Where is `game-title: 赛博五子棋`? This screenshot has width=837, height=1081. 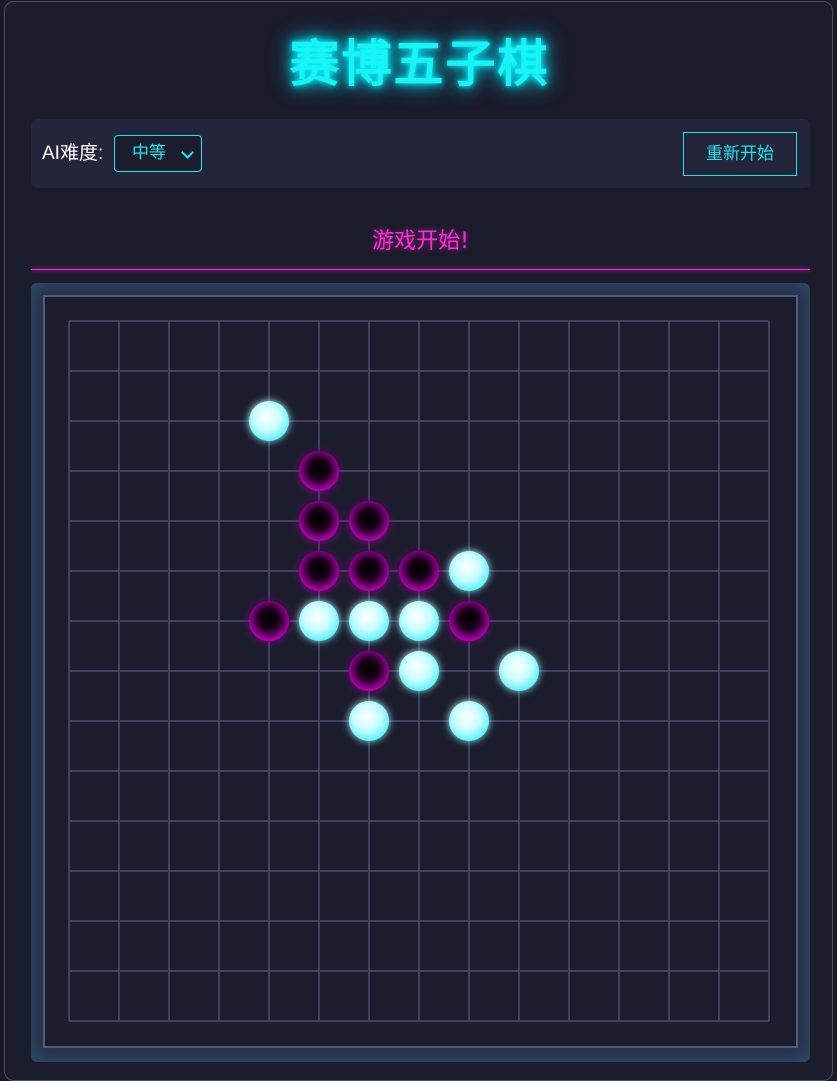 game-title: 赛博五子棋 is located at coordinates (419, 64).